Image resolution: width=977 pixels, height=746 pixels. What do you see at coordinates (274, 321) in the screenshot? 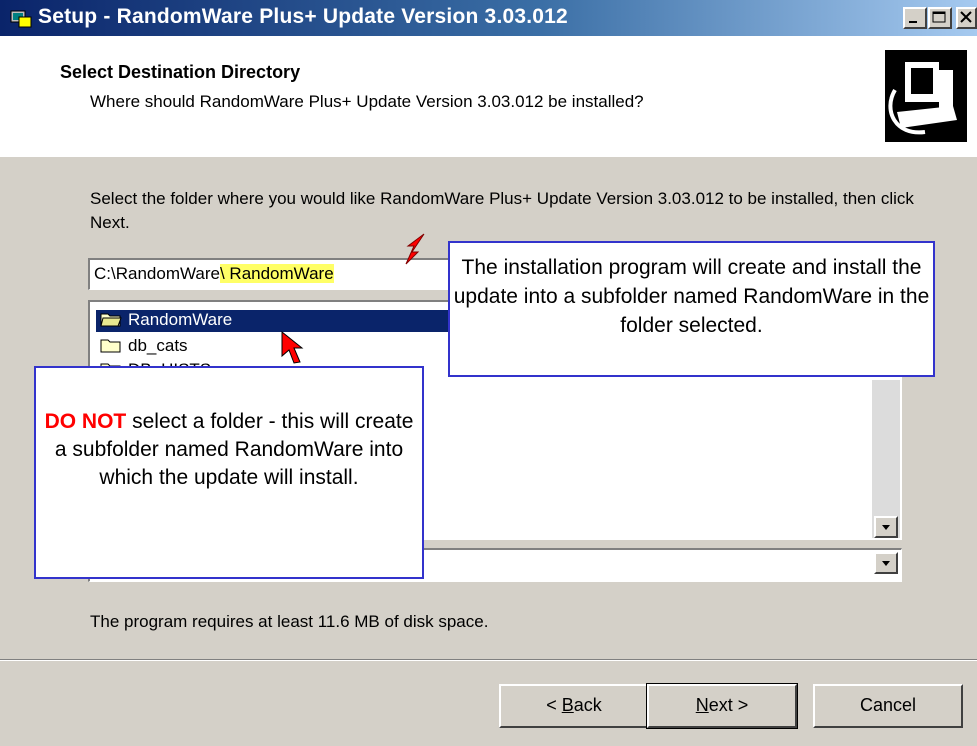
I see `folder-item-randomware: RandomWare` at bounding box center [274, 321].